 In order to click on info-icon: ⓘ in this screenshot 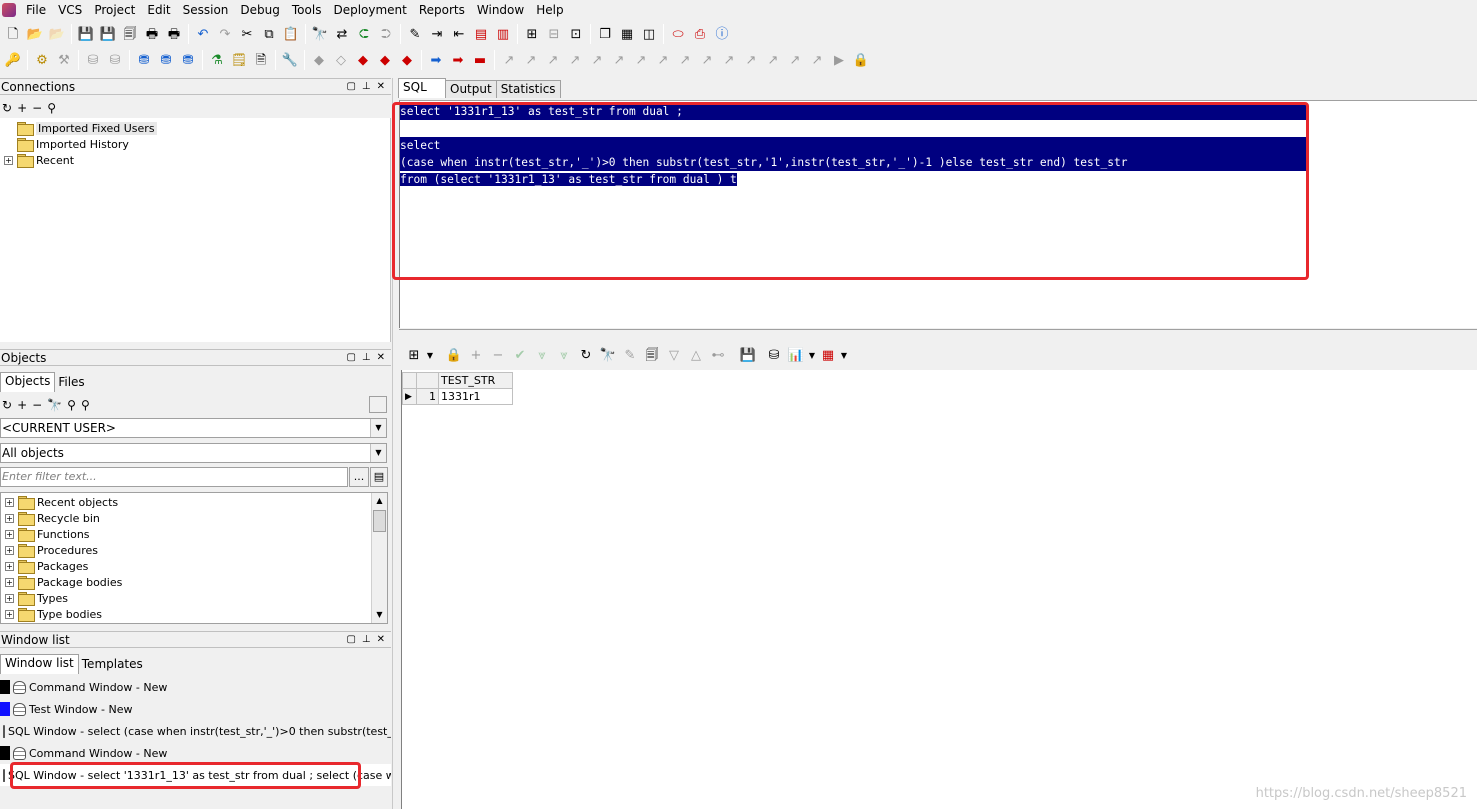, I will do `click(722, 34)`.